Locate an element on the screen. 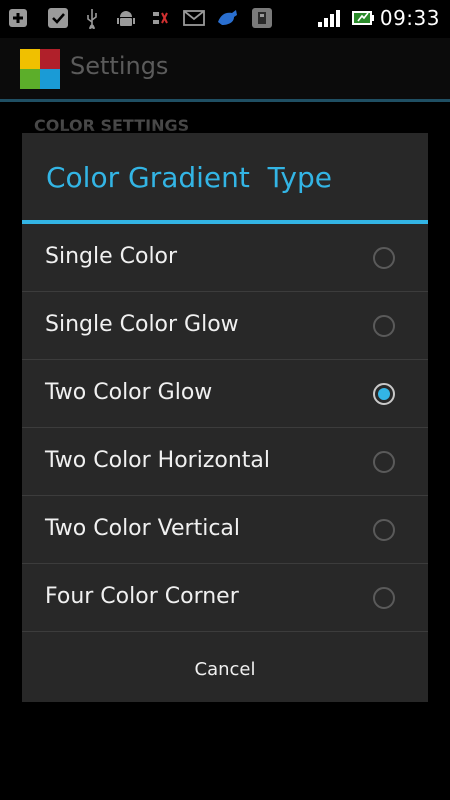  option-two-color-vertical: Two Color Vertical is located at coordinates (225, 530).